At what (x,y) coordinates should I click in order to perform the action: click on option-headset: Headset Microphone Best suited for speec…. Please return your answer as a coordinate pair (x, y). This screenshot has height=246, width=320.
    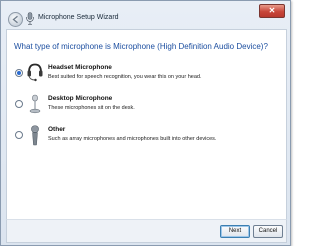
    Looking at the image, I should click on (146, 75).